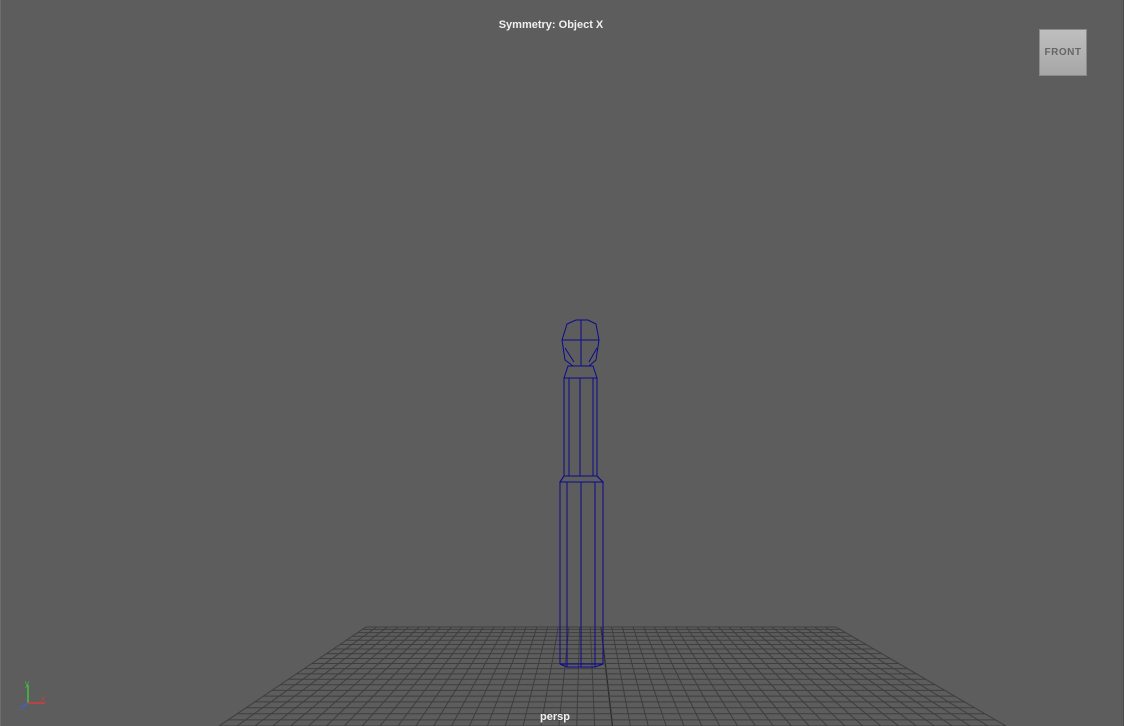 The image size is (1124, 726). Describe the element at coordinates (580, 426) in the screenshot. I see `wire-upper-shaft-edges` at that location.